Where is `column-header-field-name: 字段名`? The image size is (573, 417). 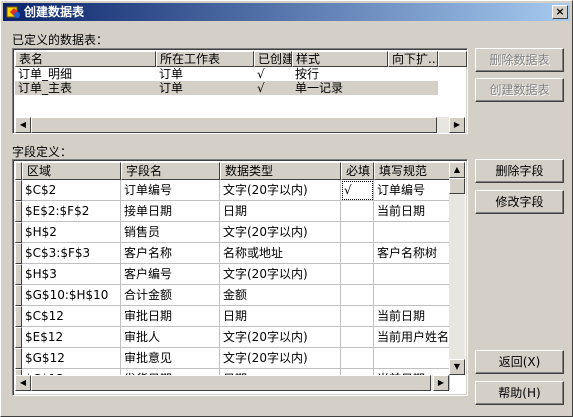 column-header-field-name: 字段名 is located at coordinates (170, 171).